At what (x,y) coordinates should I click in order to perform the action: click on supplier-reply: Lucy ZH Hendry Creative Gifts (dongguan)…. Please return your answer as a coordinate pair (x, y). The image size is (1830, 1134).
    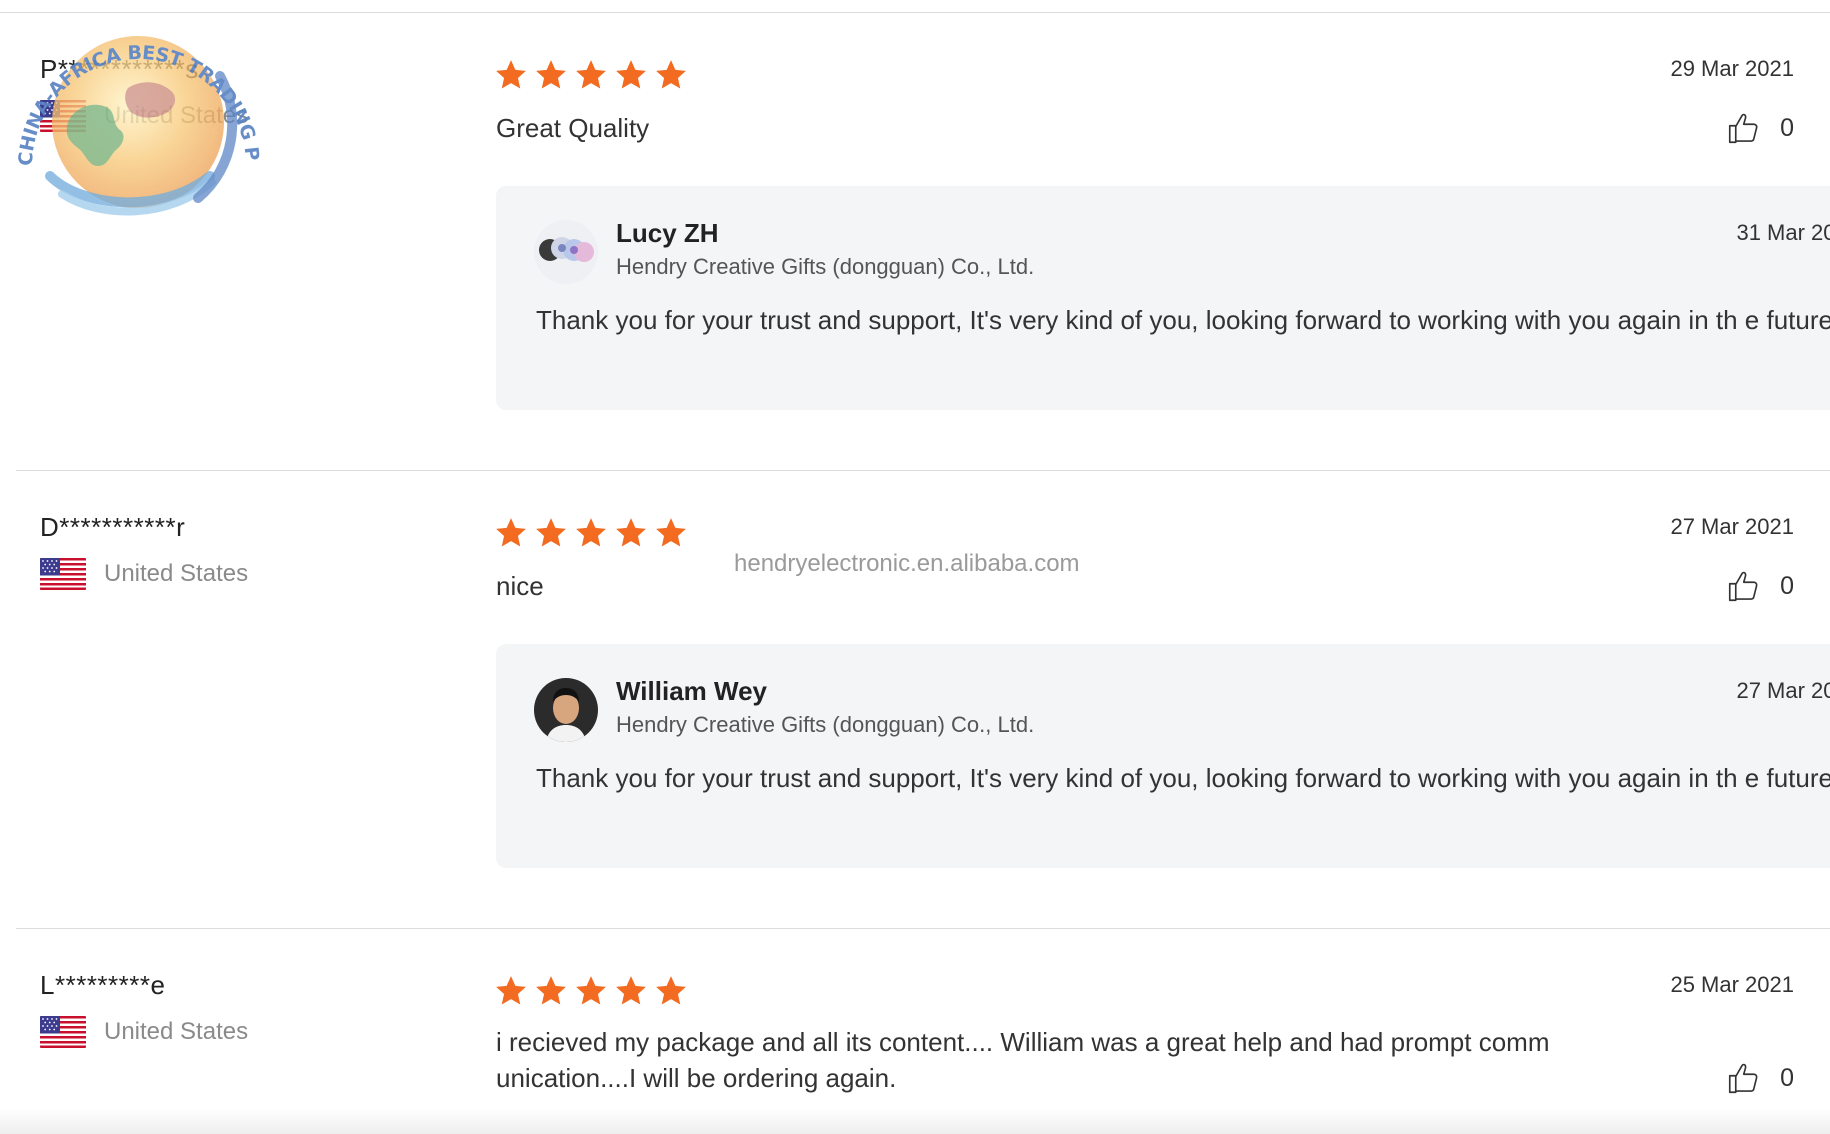
    Looking at the image, I should click on (1163, 298).